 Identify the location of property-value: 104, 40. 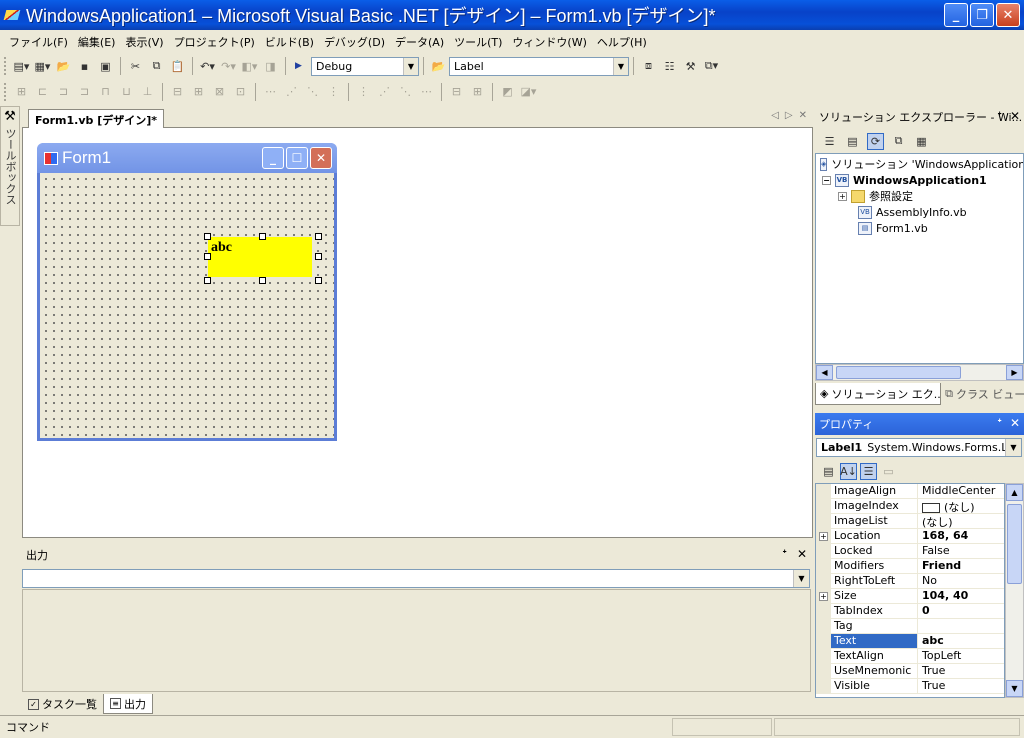
(961, 596).